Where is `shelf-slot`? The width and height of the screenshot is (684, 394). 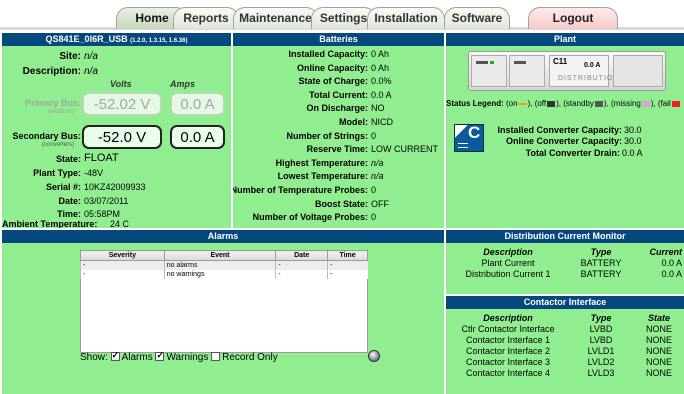 shelf-slot is located at coordinates (638, 71).